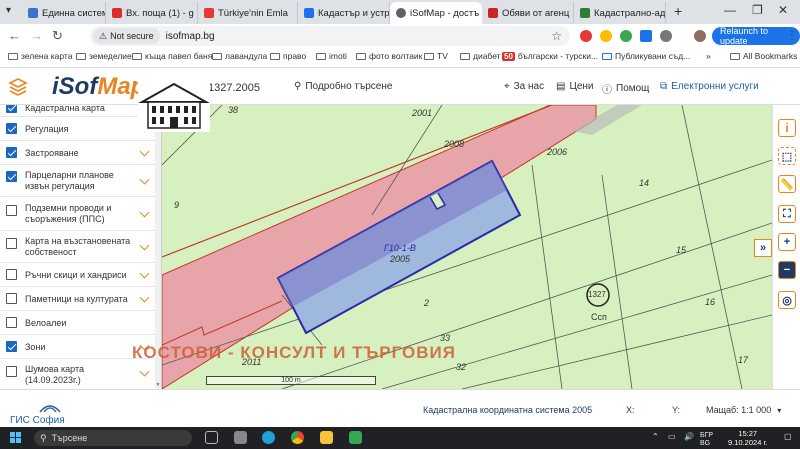 This screenshot has height=449, width=800. I want to click on search-input: 1327.2005, so click(244, 88).